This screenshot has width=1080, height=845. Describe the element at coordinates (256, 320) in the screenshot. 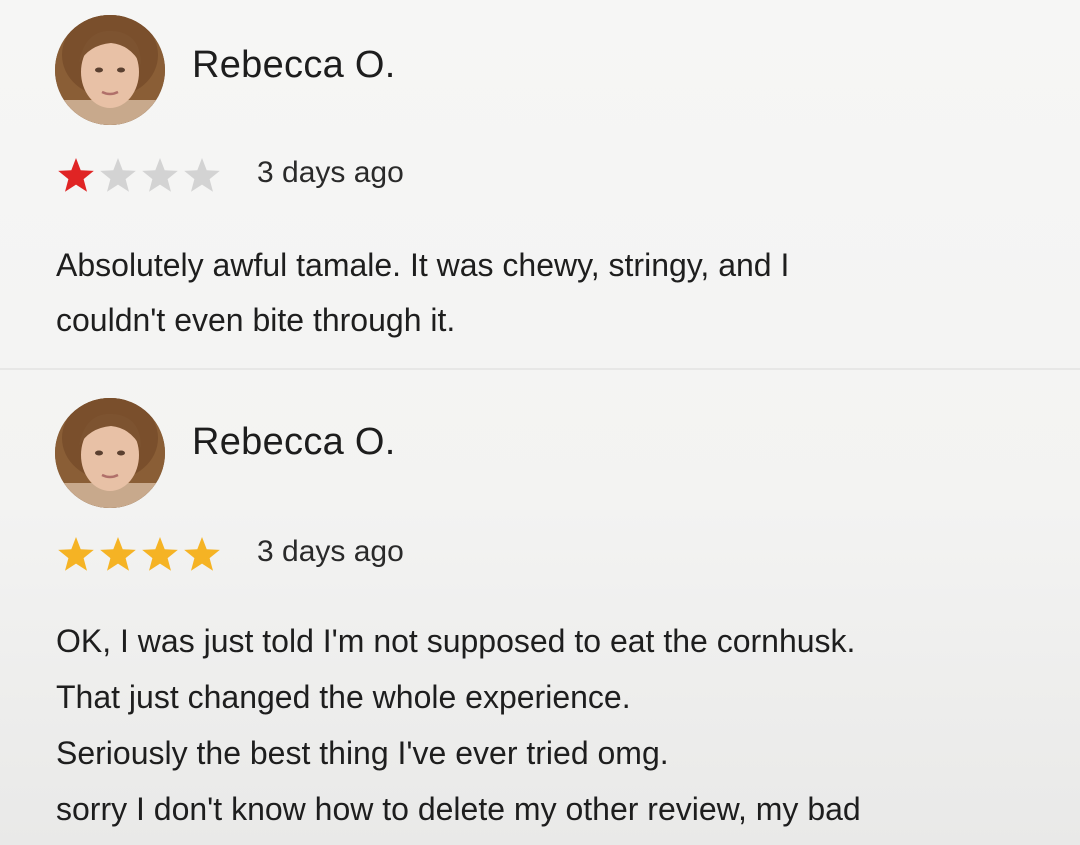

I see `review-text-line: couldn't even bite through it.` at that location.